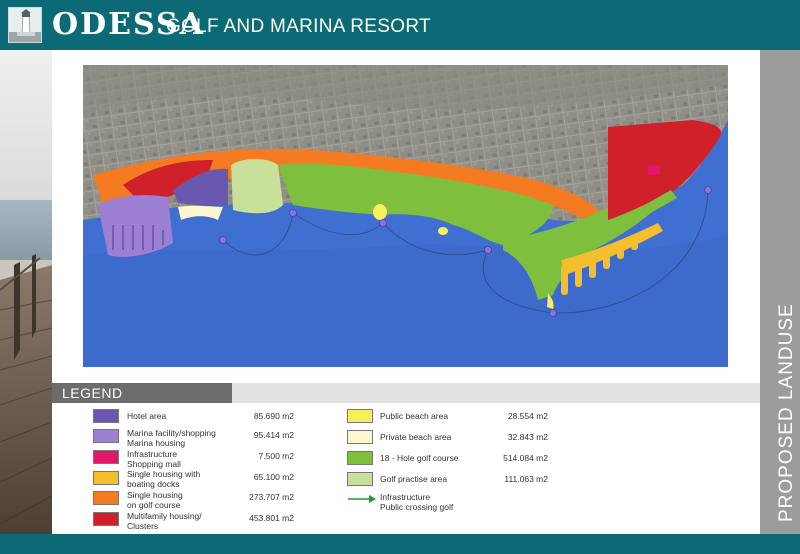  I want to click on legend-label-public-crossing: Infrastructure Public crossing golf, so click(417, 502).